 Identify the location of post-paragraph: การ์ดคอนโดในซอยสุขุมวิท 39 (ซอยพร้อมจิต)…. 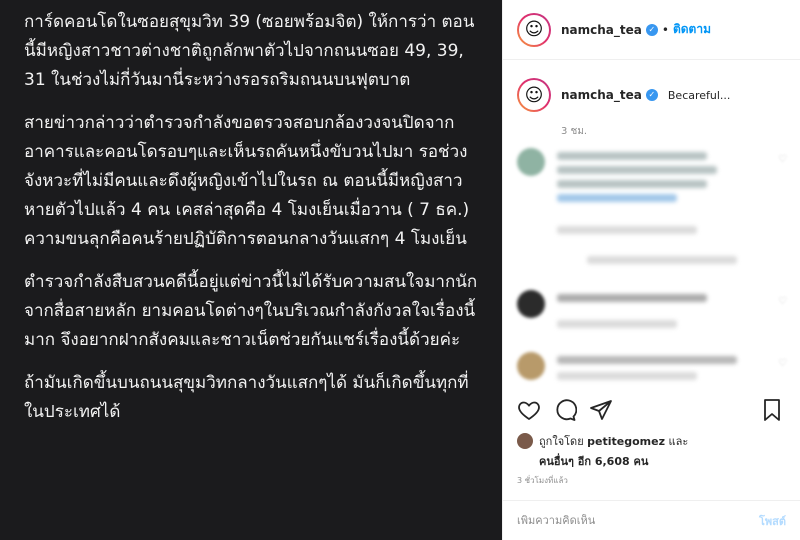
(249, 51).